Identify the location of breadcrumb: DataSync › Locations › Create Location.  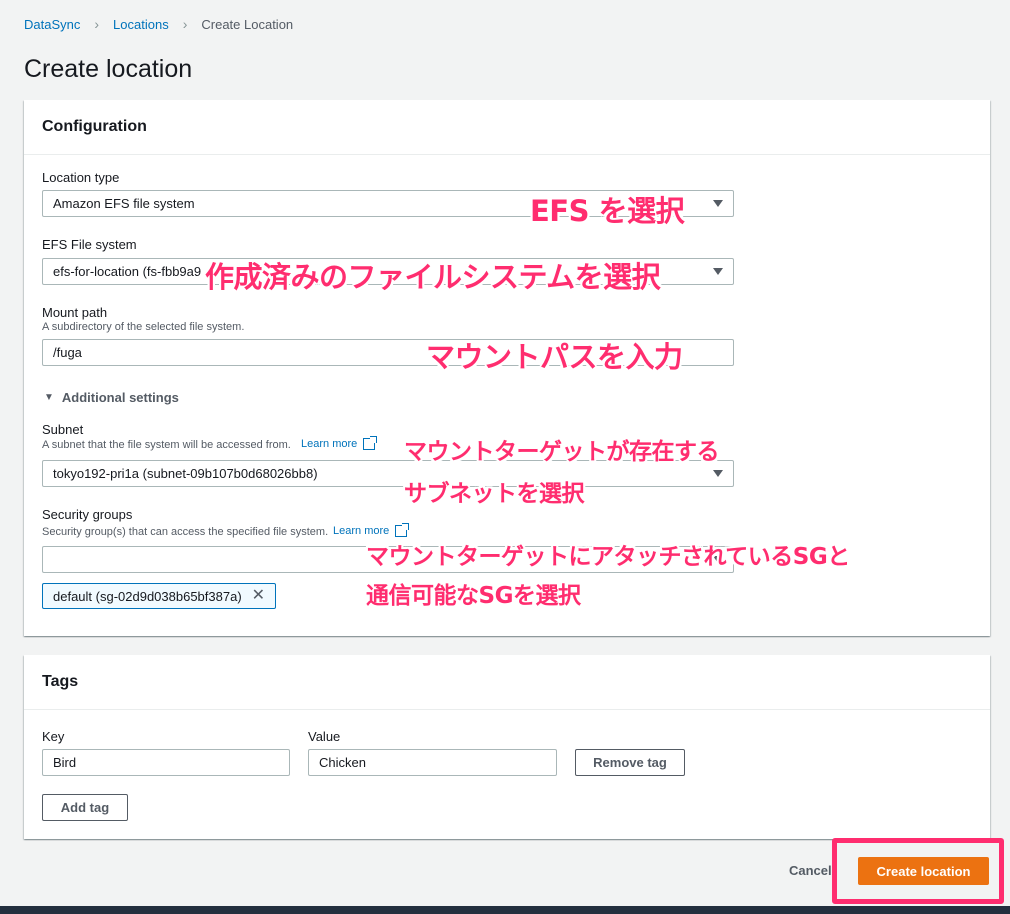
(158, 24).